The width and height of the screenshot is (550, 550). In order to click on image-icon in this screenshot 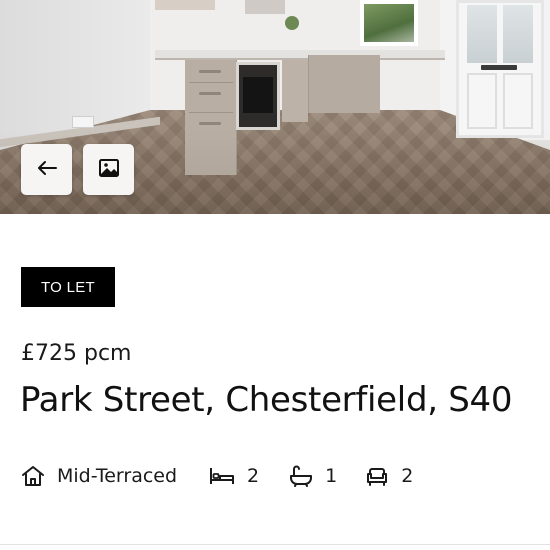, I will do `click(109, 170)`.